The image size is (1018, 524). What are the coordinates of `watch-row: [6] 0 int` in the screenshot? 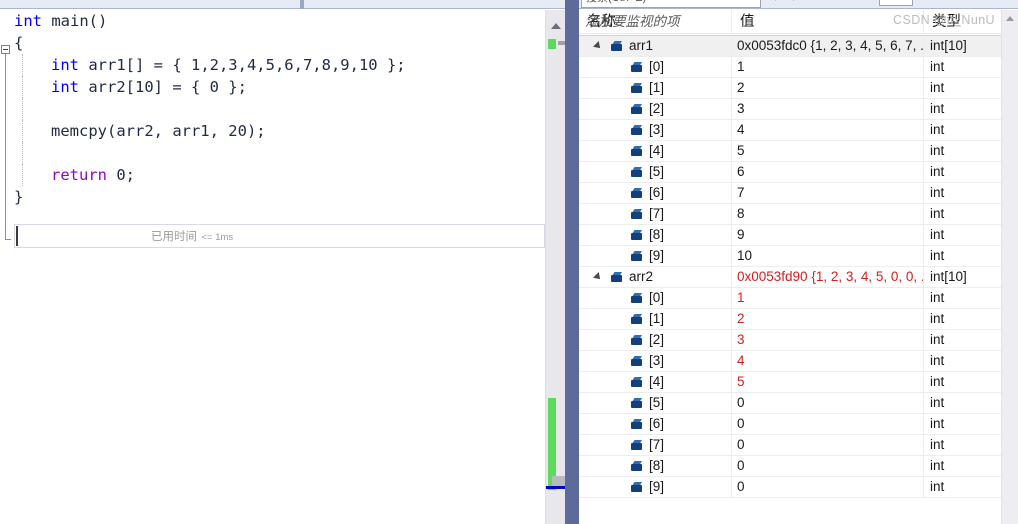 It's located at (790, 424).